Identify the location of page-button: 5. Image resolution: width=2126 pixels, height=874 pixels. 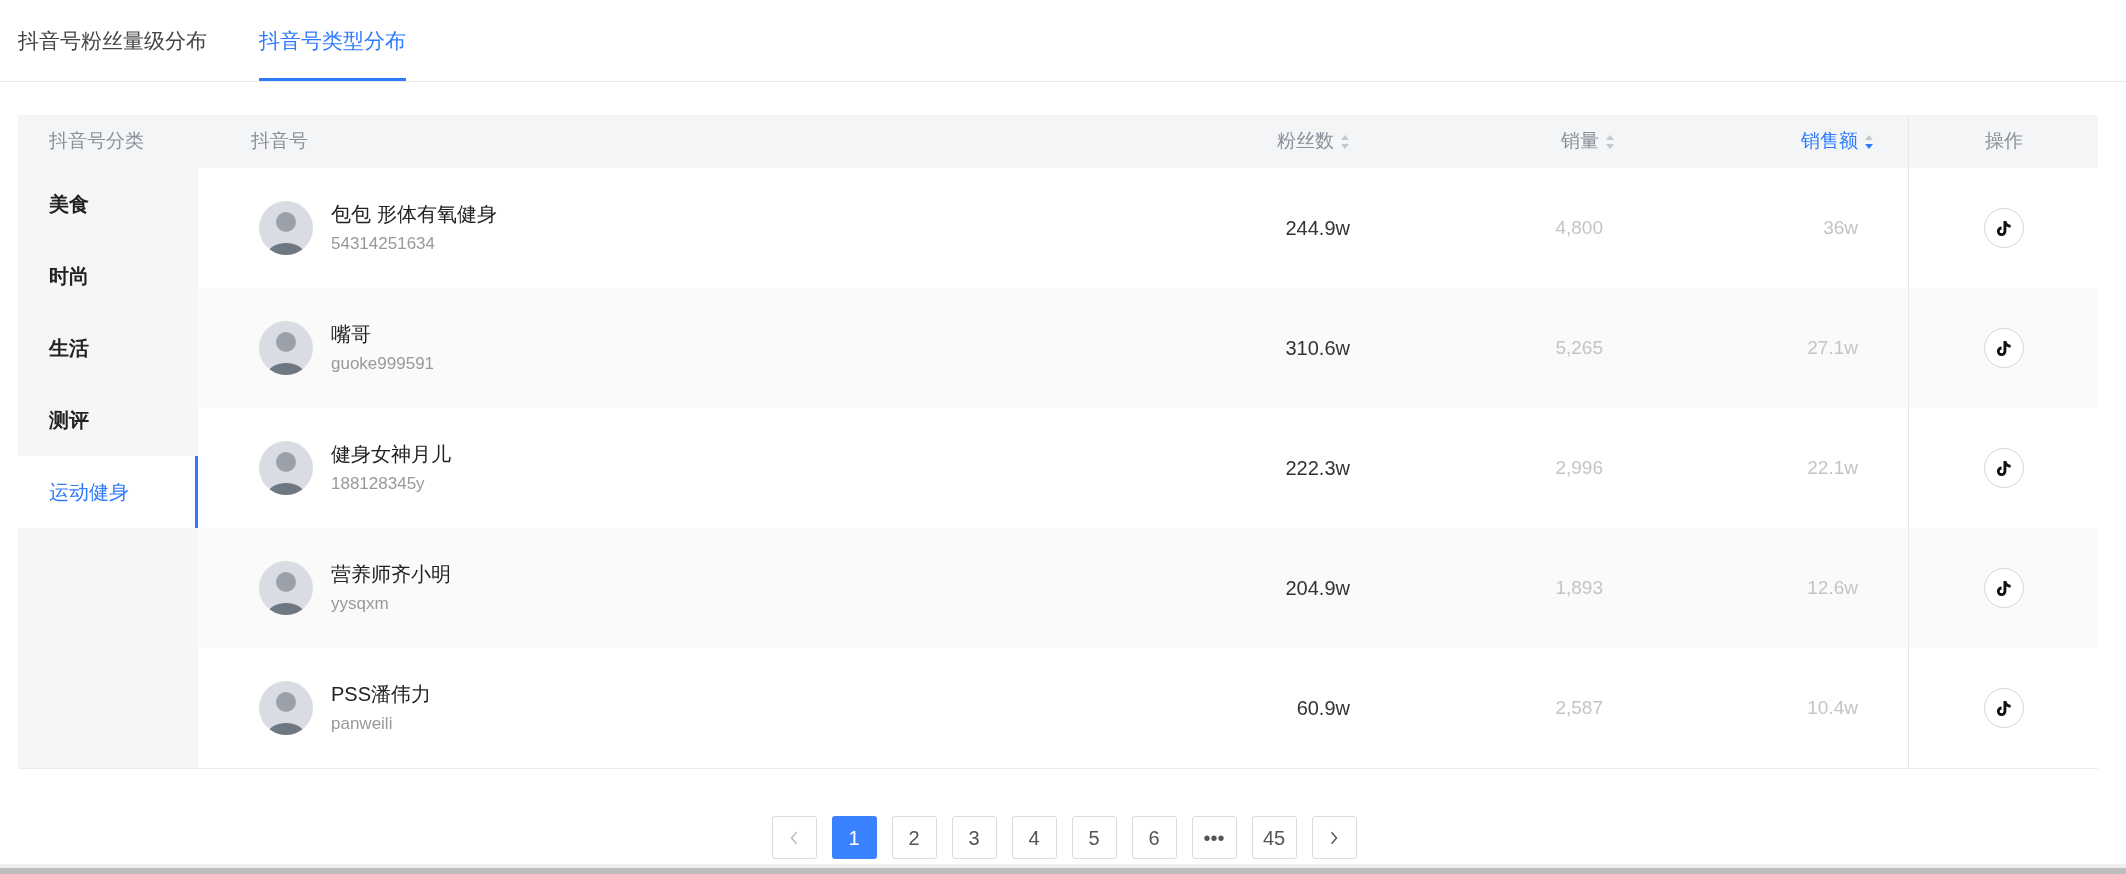
(1094, 837).